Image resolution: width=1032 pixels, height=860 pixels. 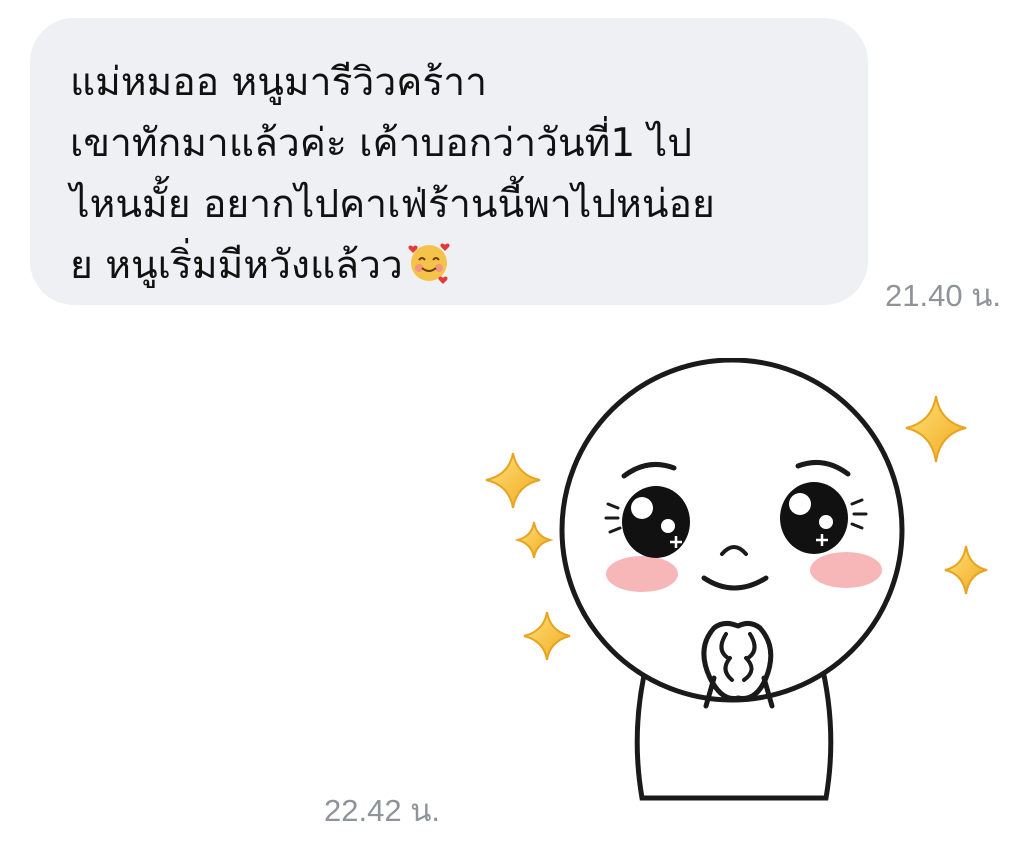 I want to click on bubble-tail, so click(x=55, y=79).